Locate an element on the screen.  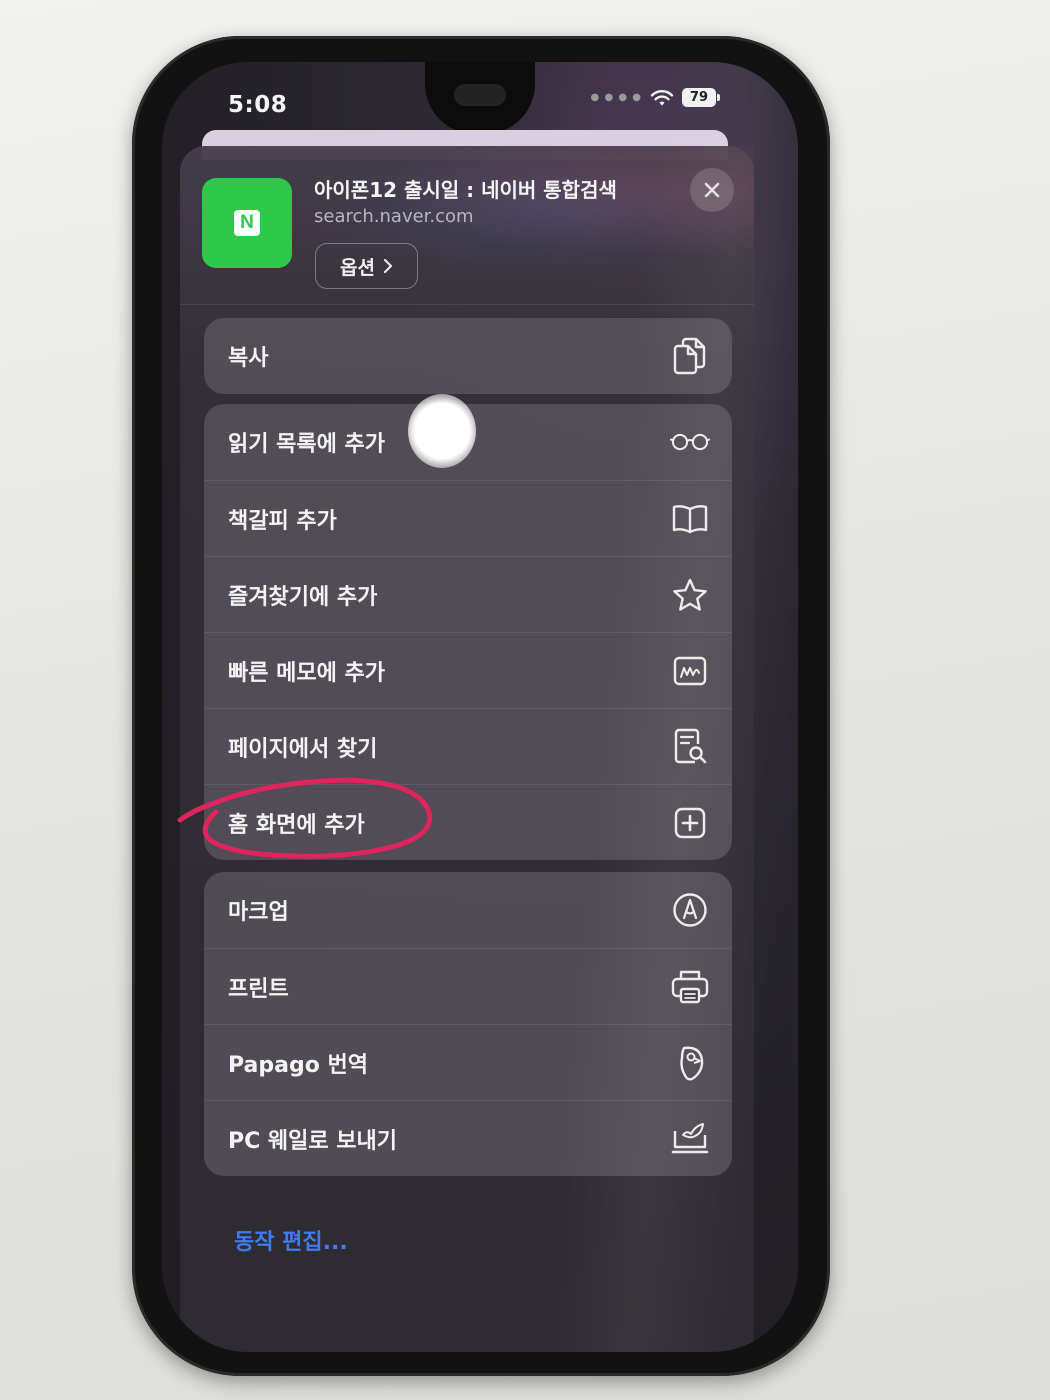
action-label: 마크업 is located at coordinates (258, 912).